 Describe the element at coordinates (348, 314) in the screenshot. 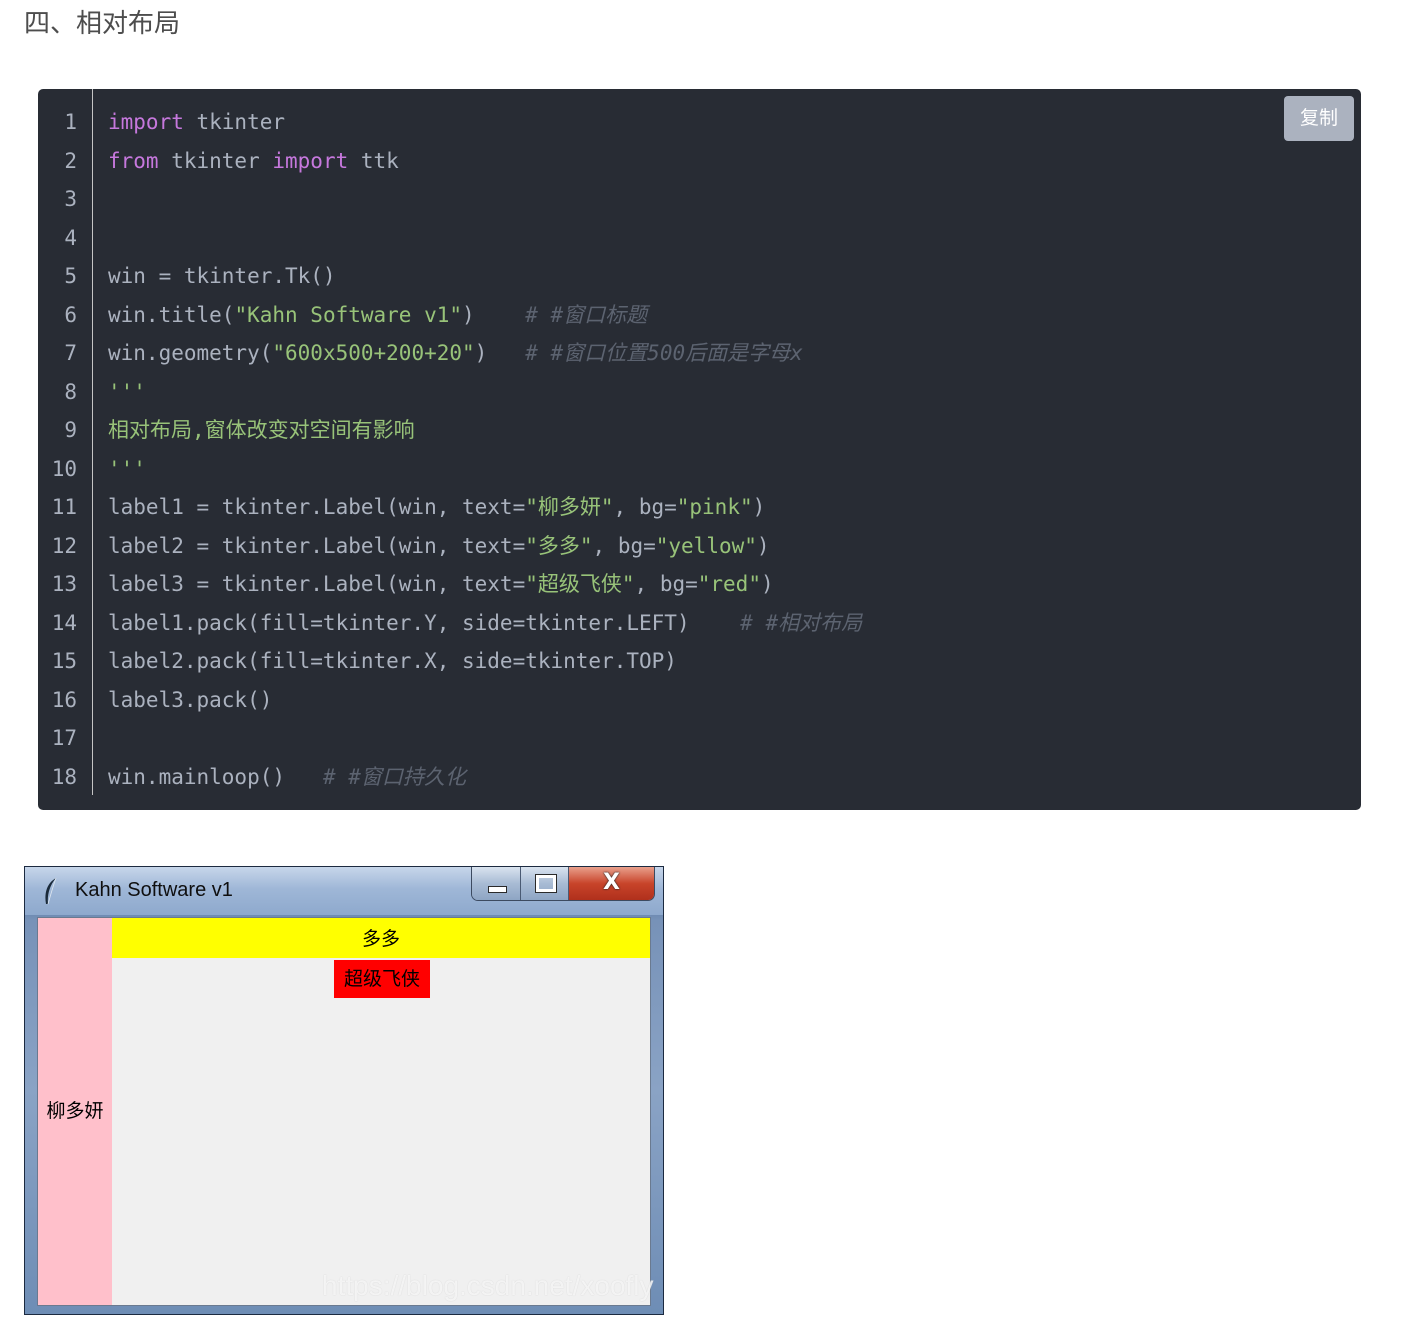

I see `code-string: "Kahn Software v1"` at that location.